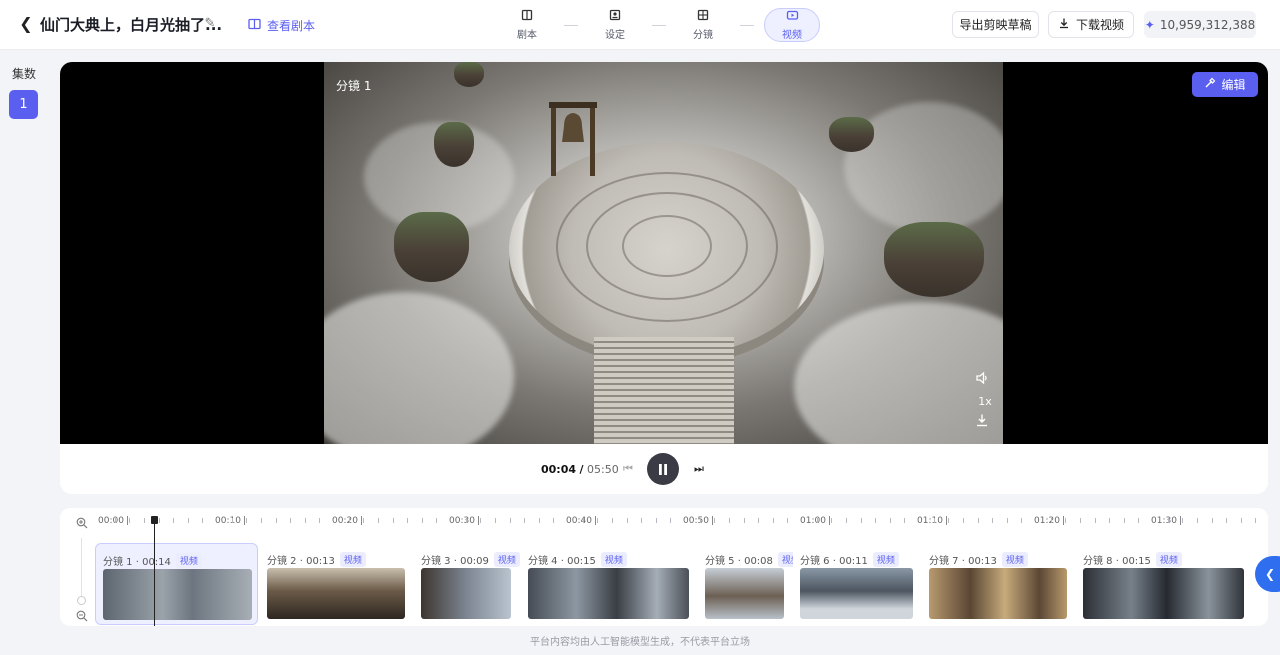 The image size is (1280, 655). I want to click on clip-5: 分镜 5 · 00:08 视频, so click(751, 584).